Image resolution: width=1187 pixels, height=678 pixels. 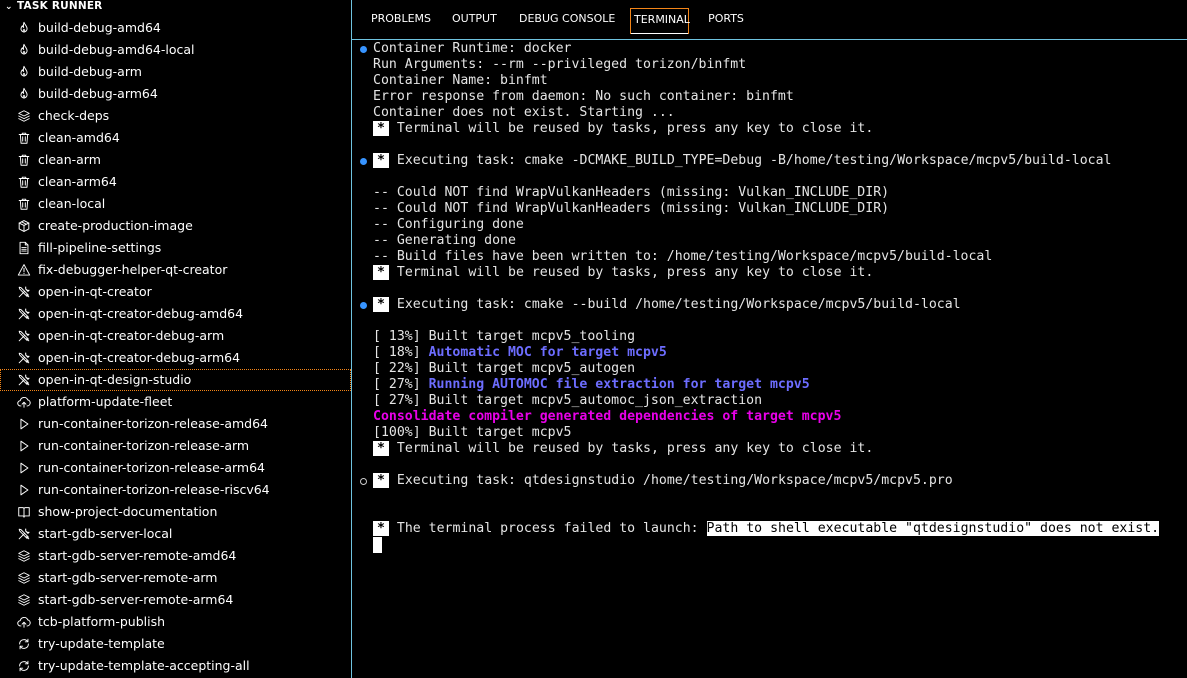 What do you see at coordinates (175, 666) in the screenshot?
I see `task-item-try-update-template-accepting-all: try-update-template-accepting-all` at bounding box center [175, 666].